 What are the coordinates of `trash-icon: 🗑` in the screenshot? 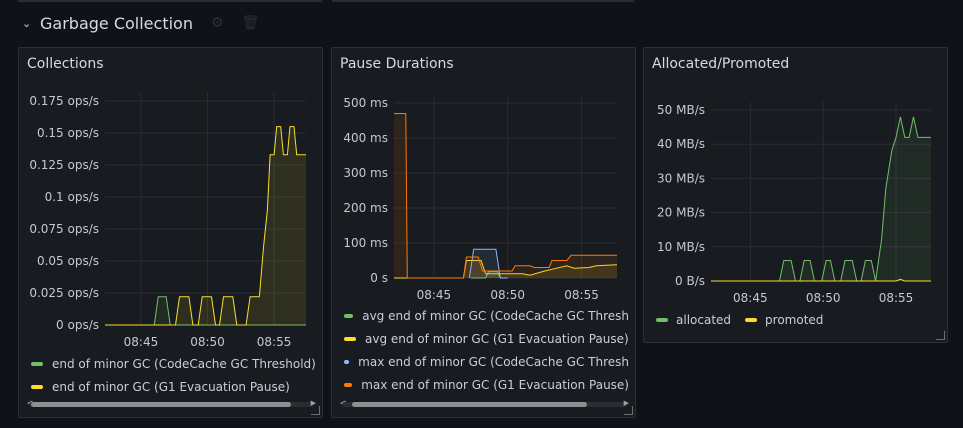 It's located at (251, 23).